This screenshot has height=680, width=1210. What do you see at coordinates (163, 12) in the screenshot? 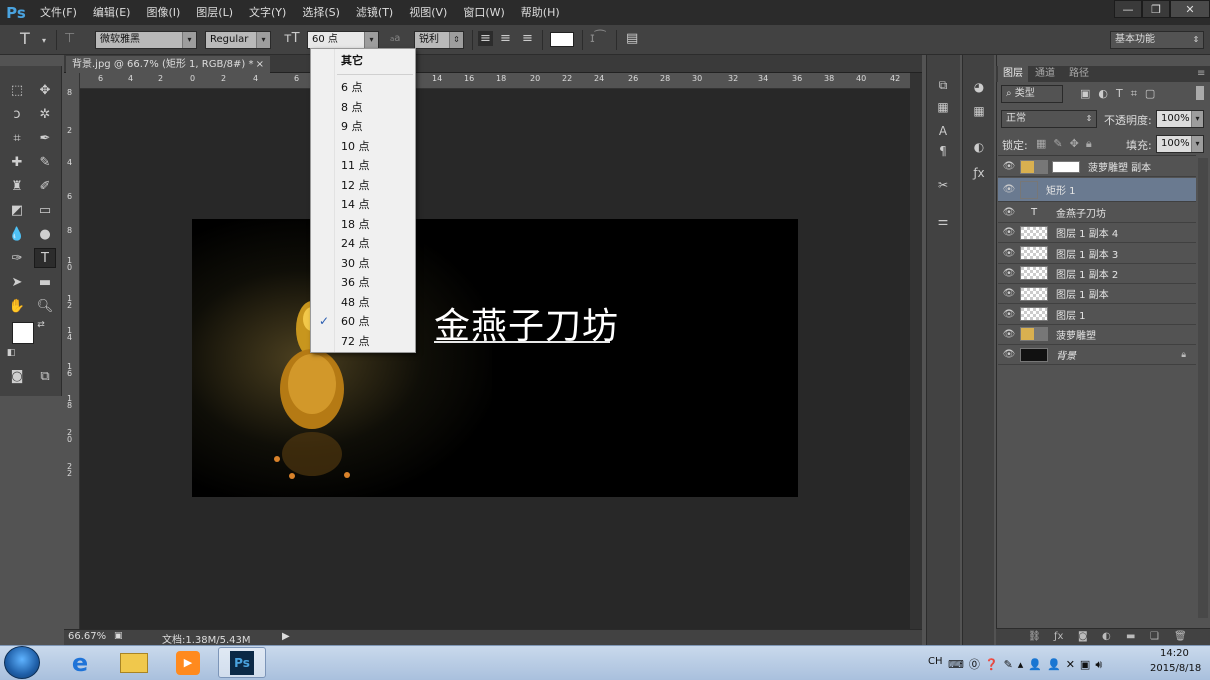
I see `menu-image: 图像(I)` at bounding box center [163, 12].